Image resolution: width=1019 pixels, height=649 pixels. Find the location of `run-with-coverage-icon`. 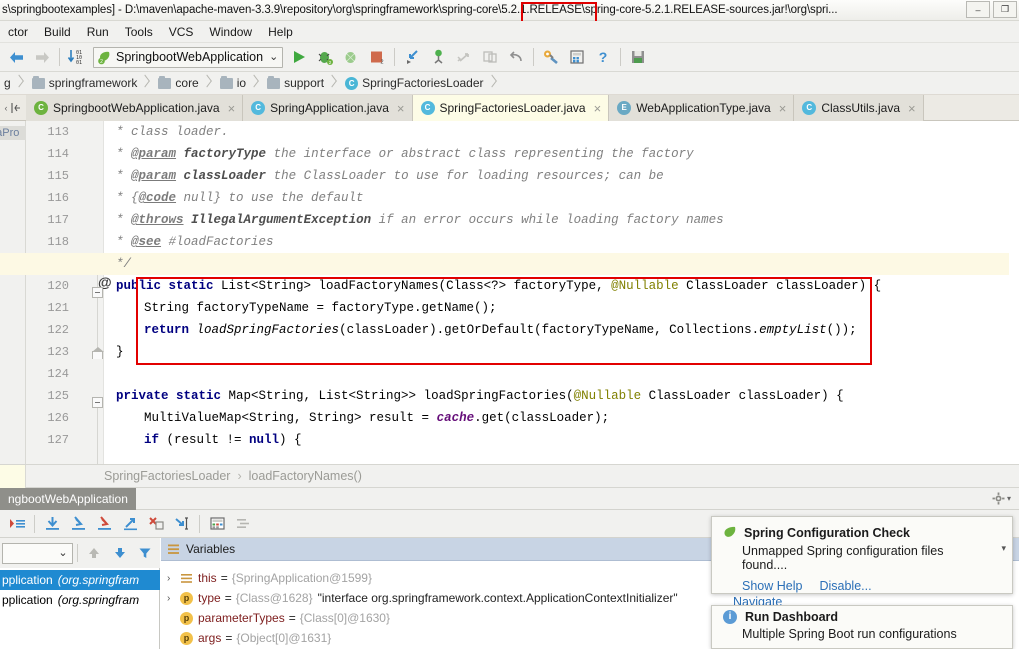

run-with-coverage-icon is located at coordinates (351, 57).